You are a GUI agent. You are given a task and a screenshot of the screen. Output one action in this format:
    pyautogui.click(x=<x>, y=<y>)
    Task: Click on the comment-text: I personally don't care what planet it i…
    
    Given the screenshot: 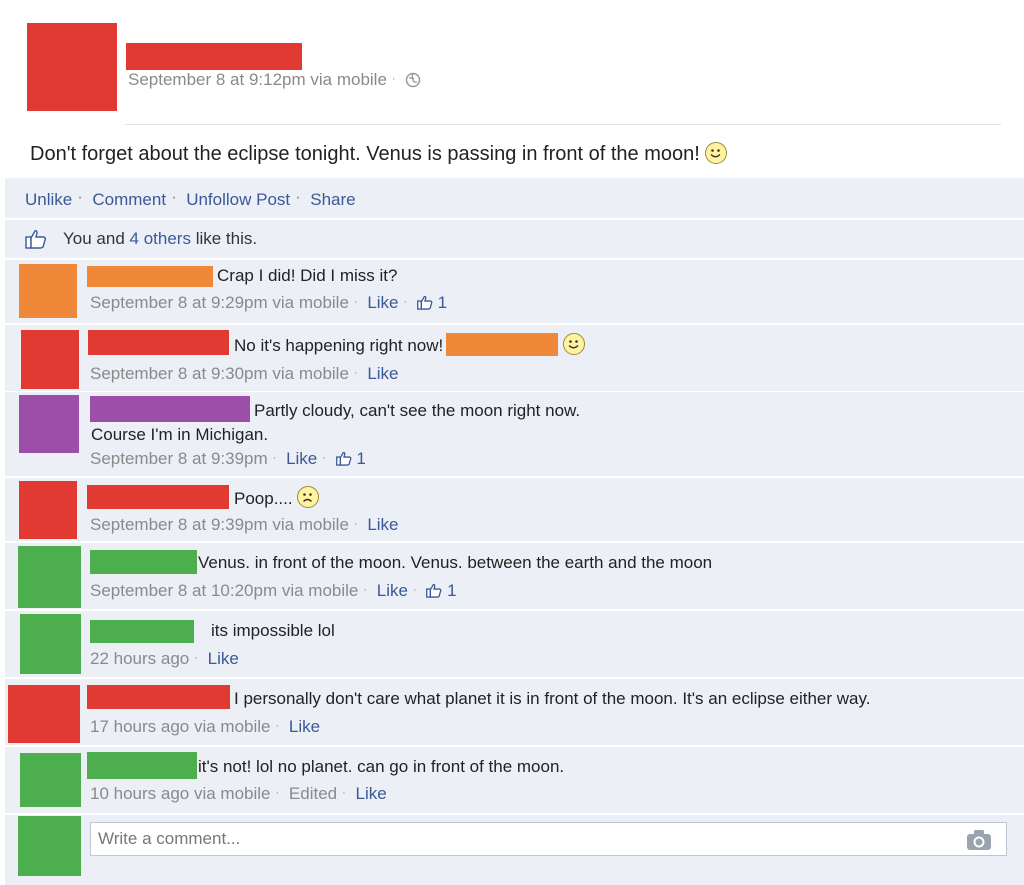 What is the action you would take?
    pyautogui.click(x=552, y=698)
    